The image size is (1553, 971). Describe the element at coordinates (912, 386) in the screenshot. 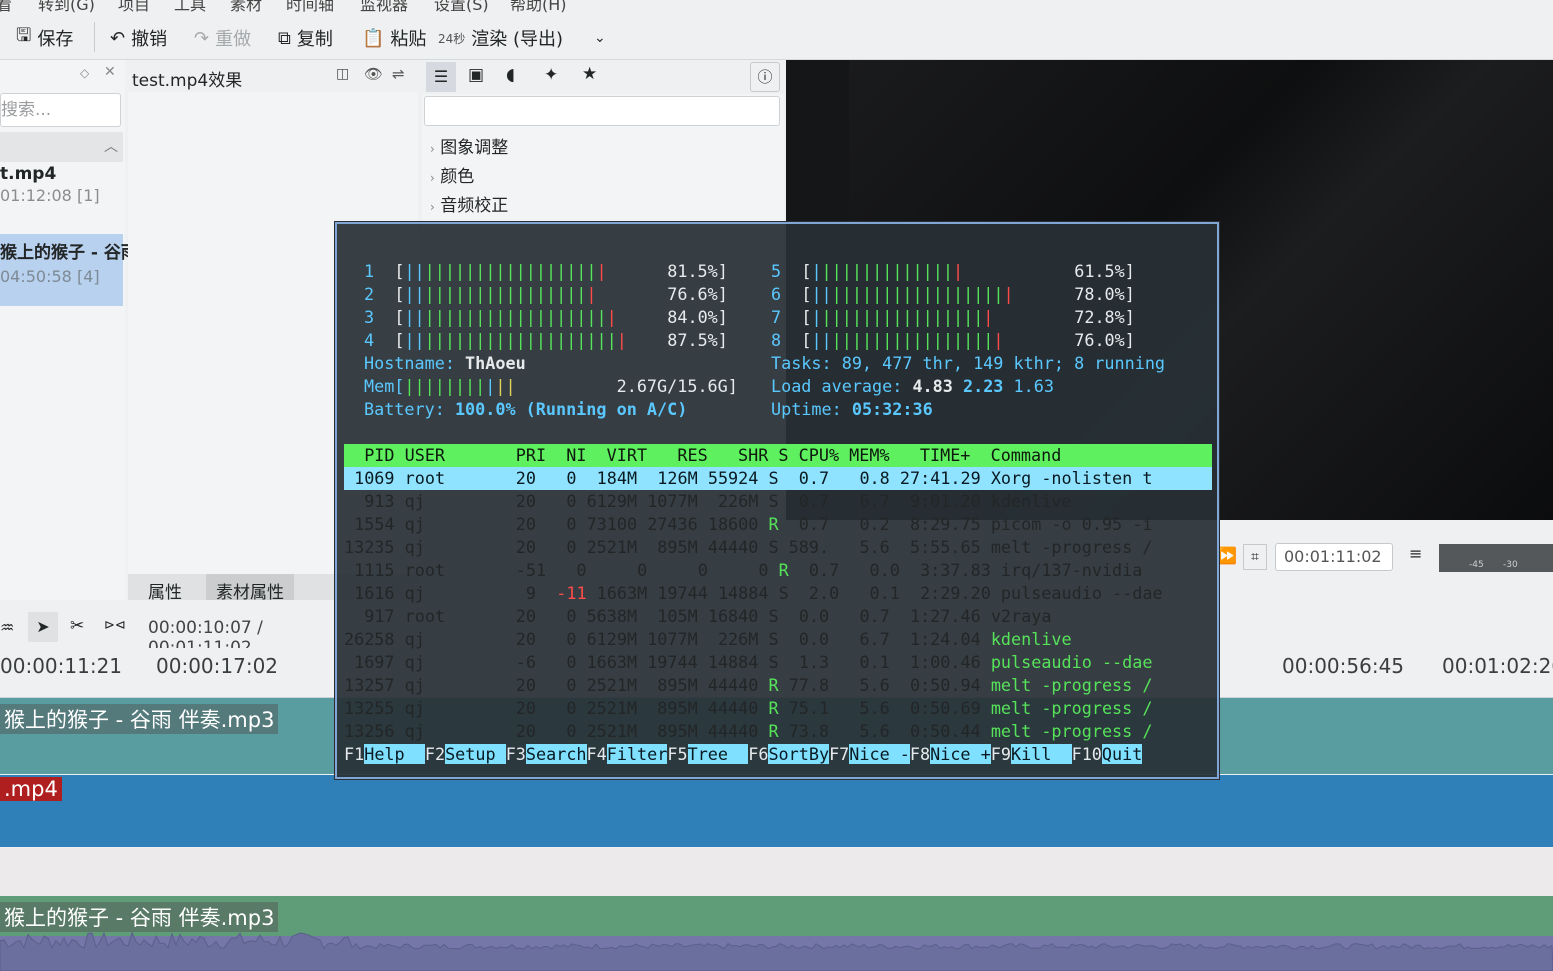

I see `htop-load-average: Load average: 4.83 2.23 1.63` at that location.